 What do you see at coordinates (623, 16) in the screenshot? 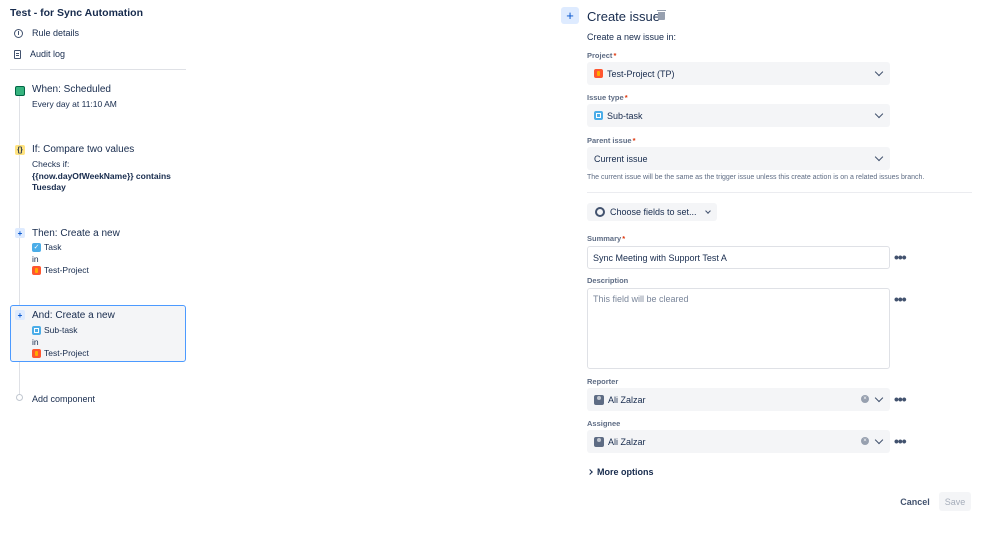
I see `panel-title: Create issue` at bounding box center [623, 16].